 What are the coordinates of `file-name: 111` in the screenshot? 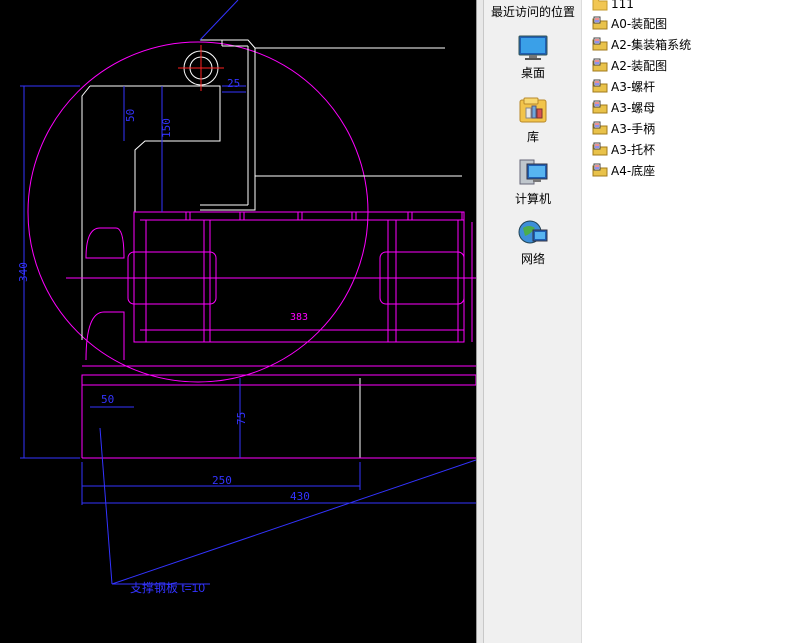 It's located at (622, 5).